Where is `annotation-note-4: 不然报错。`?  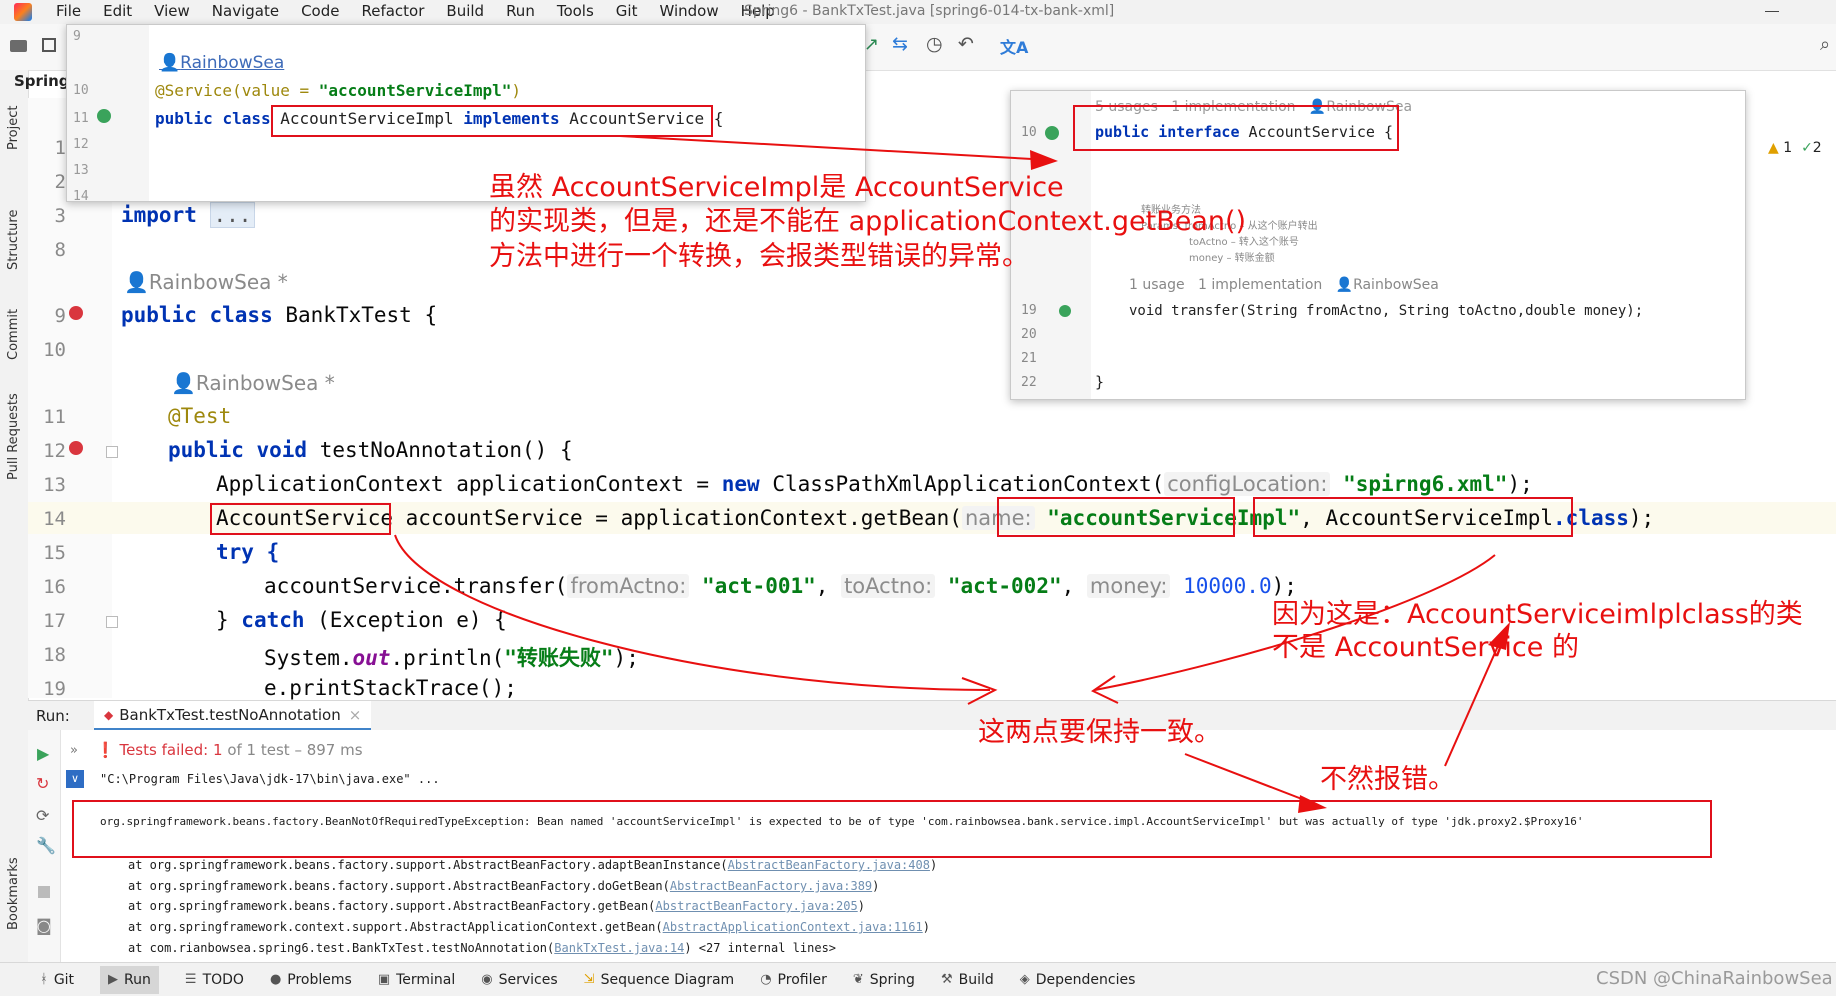 annotation-note-4: 不然报错。 is located at coordinates (1387, 779).